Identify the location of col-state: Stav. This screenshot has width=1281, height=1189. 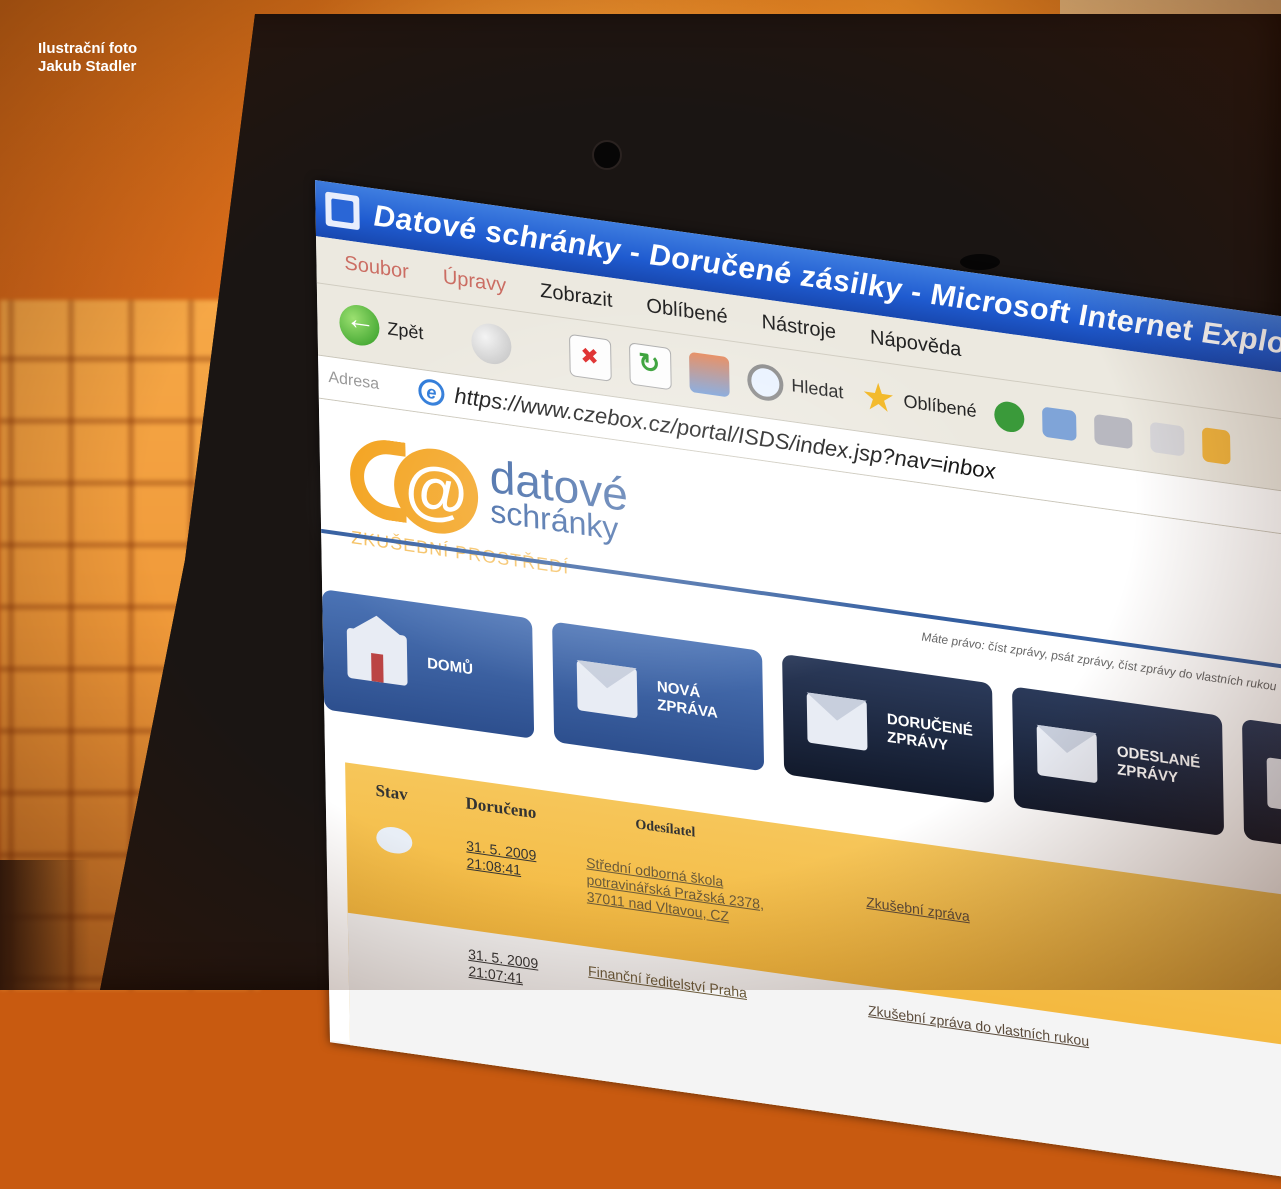
(391, 792).